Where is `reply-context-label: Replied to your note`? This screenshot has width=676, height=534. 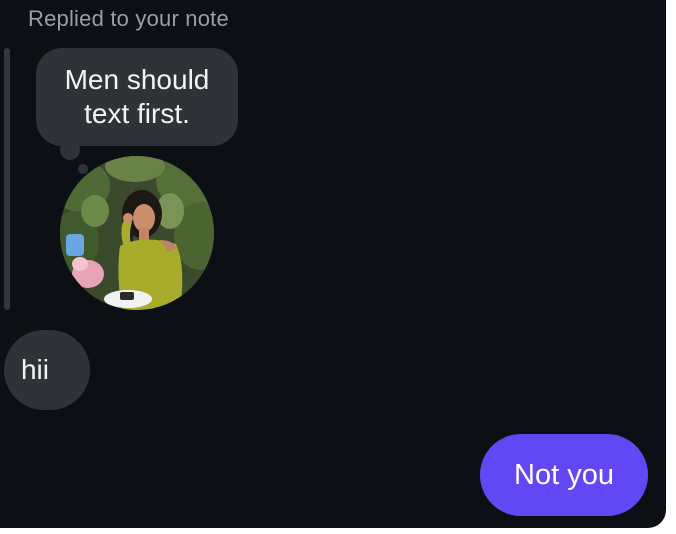 reply-context-label: Replied to your note is located at coordinates (128, 18).